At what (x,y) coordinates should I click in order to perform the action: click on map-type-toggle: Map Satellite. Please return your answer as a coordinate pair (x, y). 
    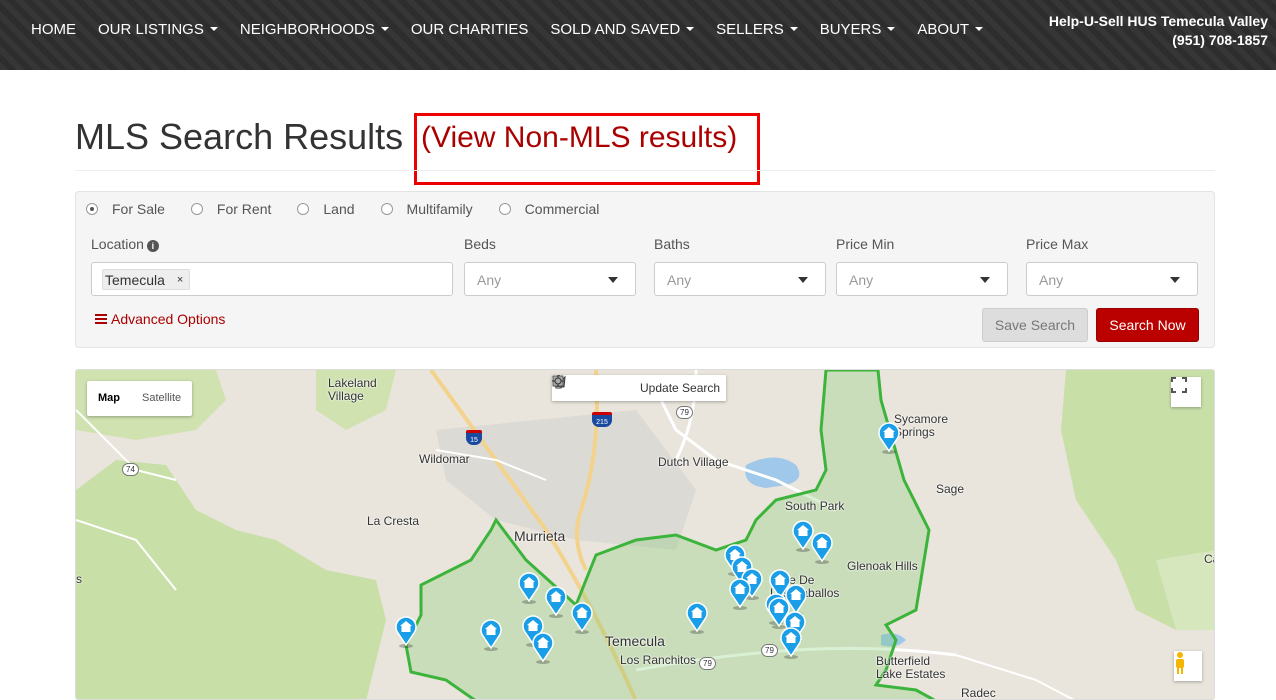
    Looking at the image, I should click on (140, 398).